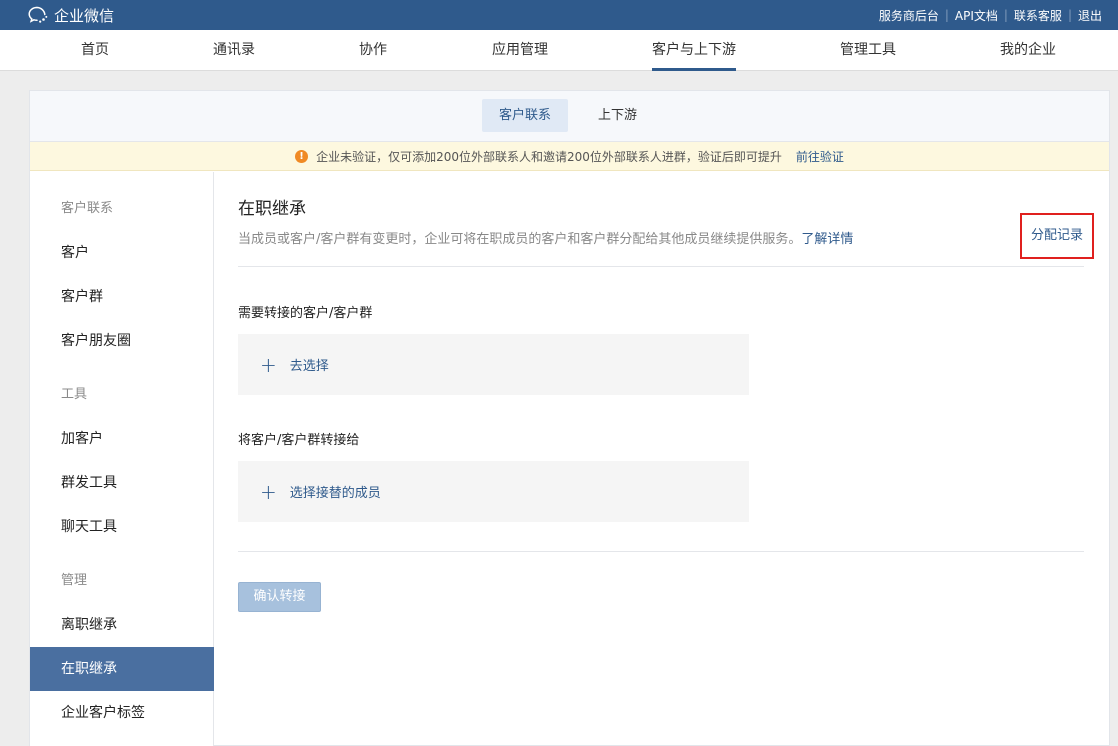 The width and height of the screenshot is (1118, 746). I want to click on sidebar-group-title: 工具, so click(74, 394).